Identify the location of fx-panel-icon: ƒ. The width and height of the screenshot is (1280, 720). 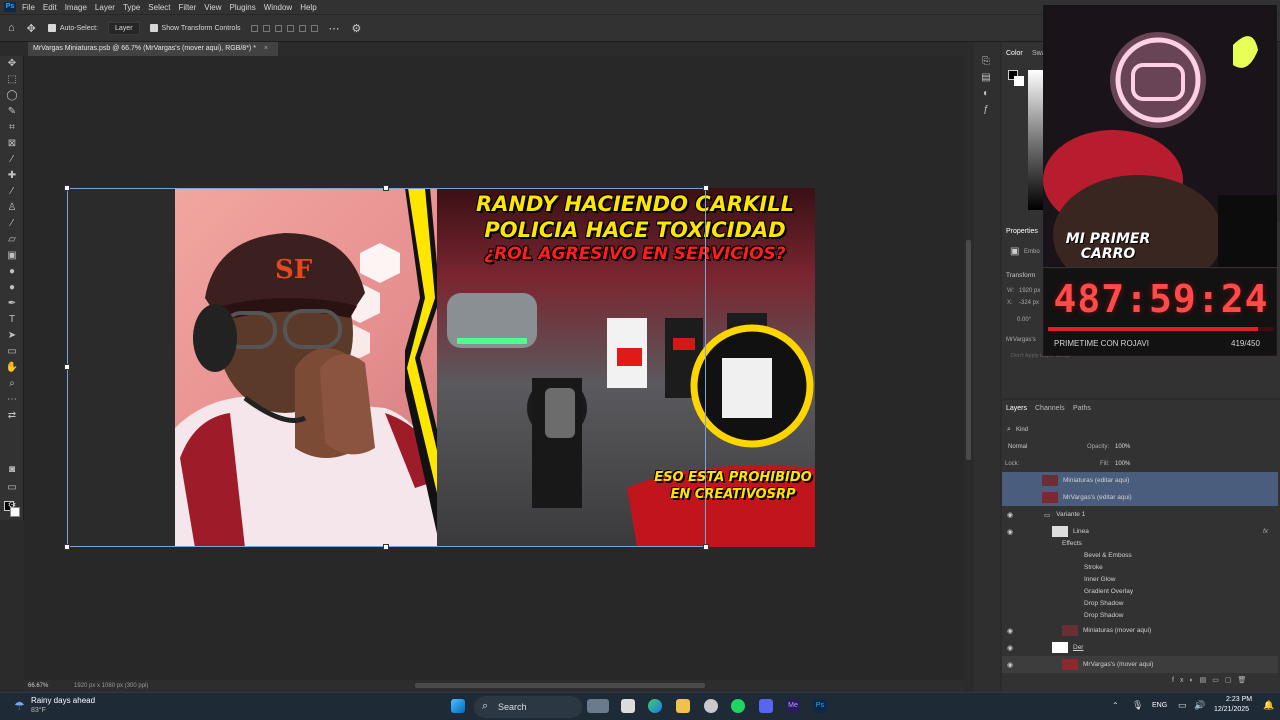
(986, 110).